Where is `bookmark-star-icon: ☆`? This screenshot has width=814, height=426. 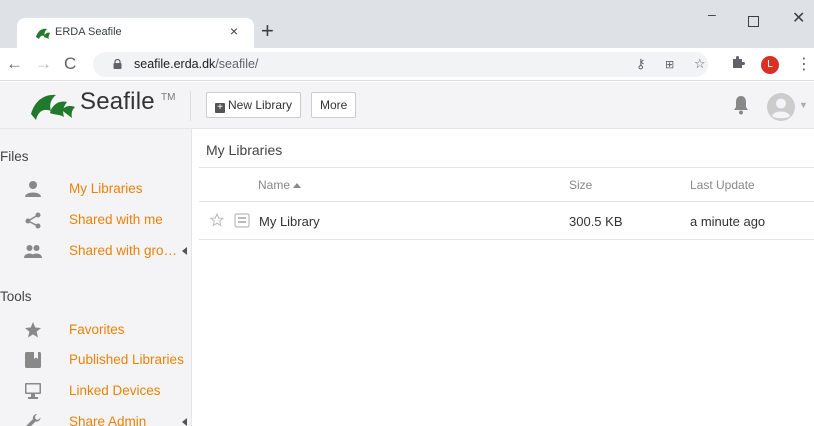 bookmark-star-icon: ☆ is located at coordinates (700, 64).